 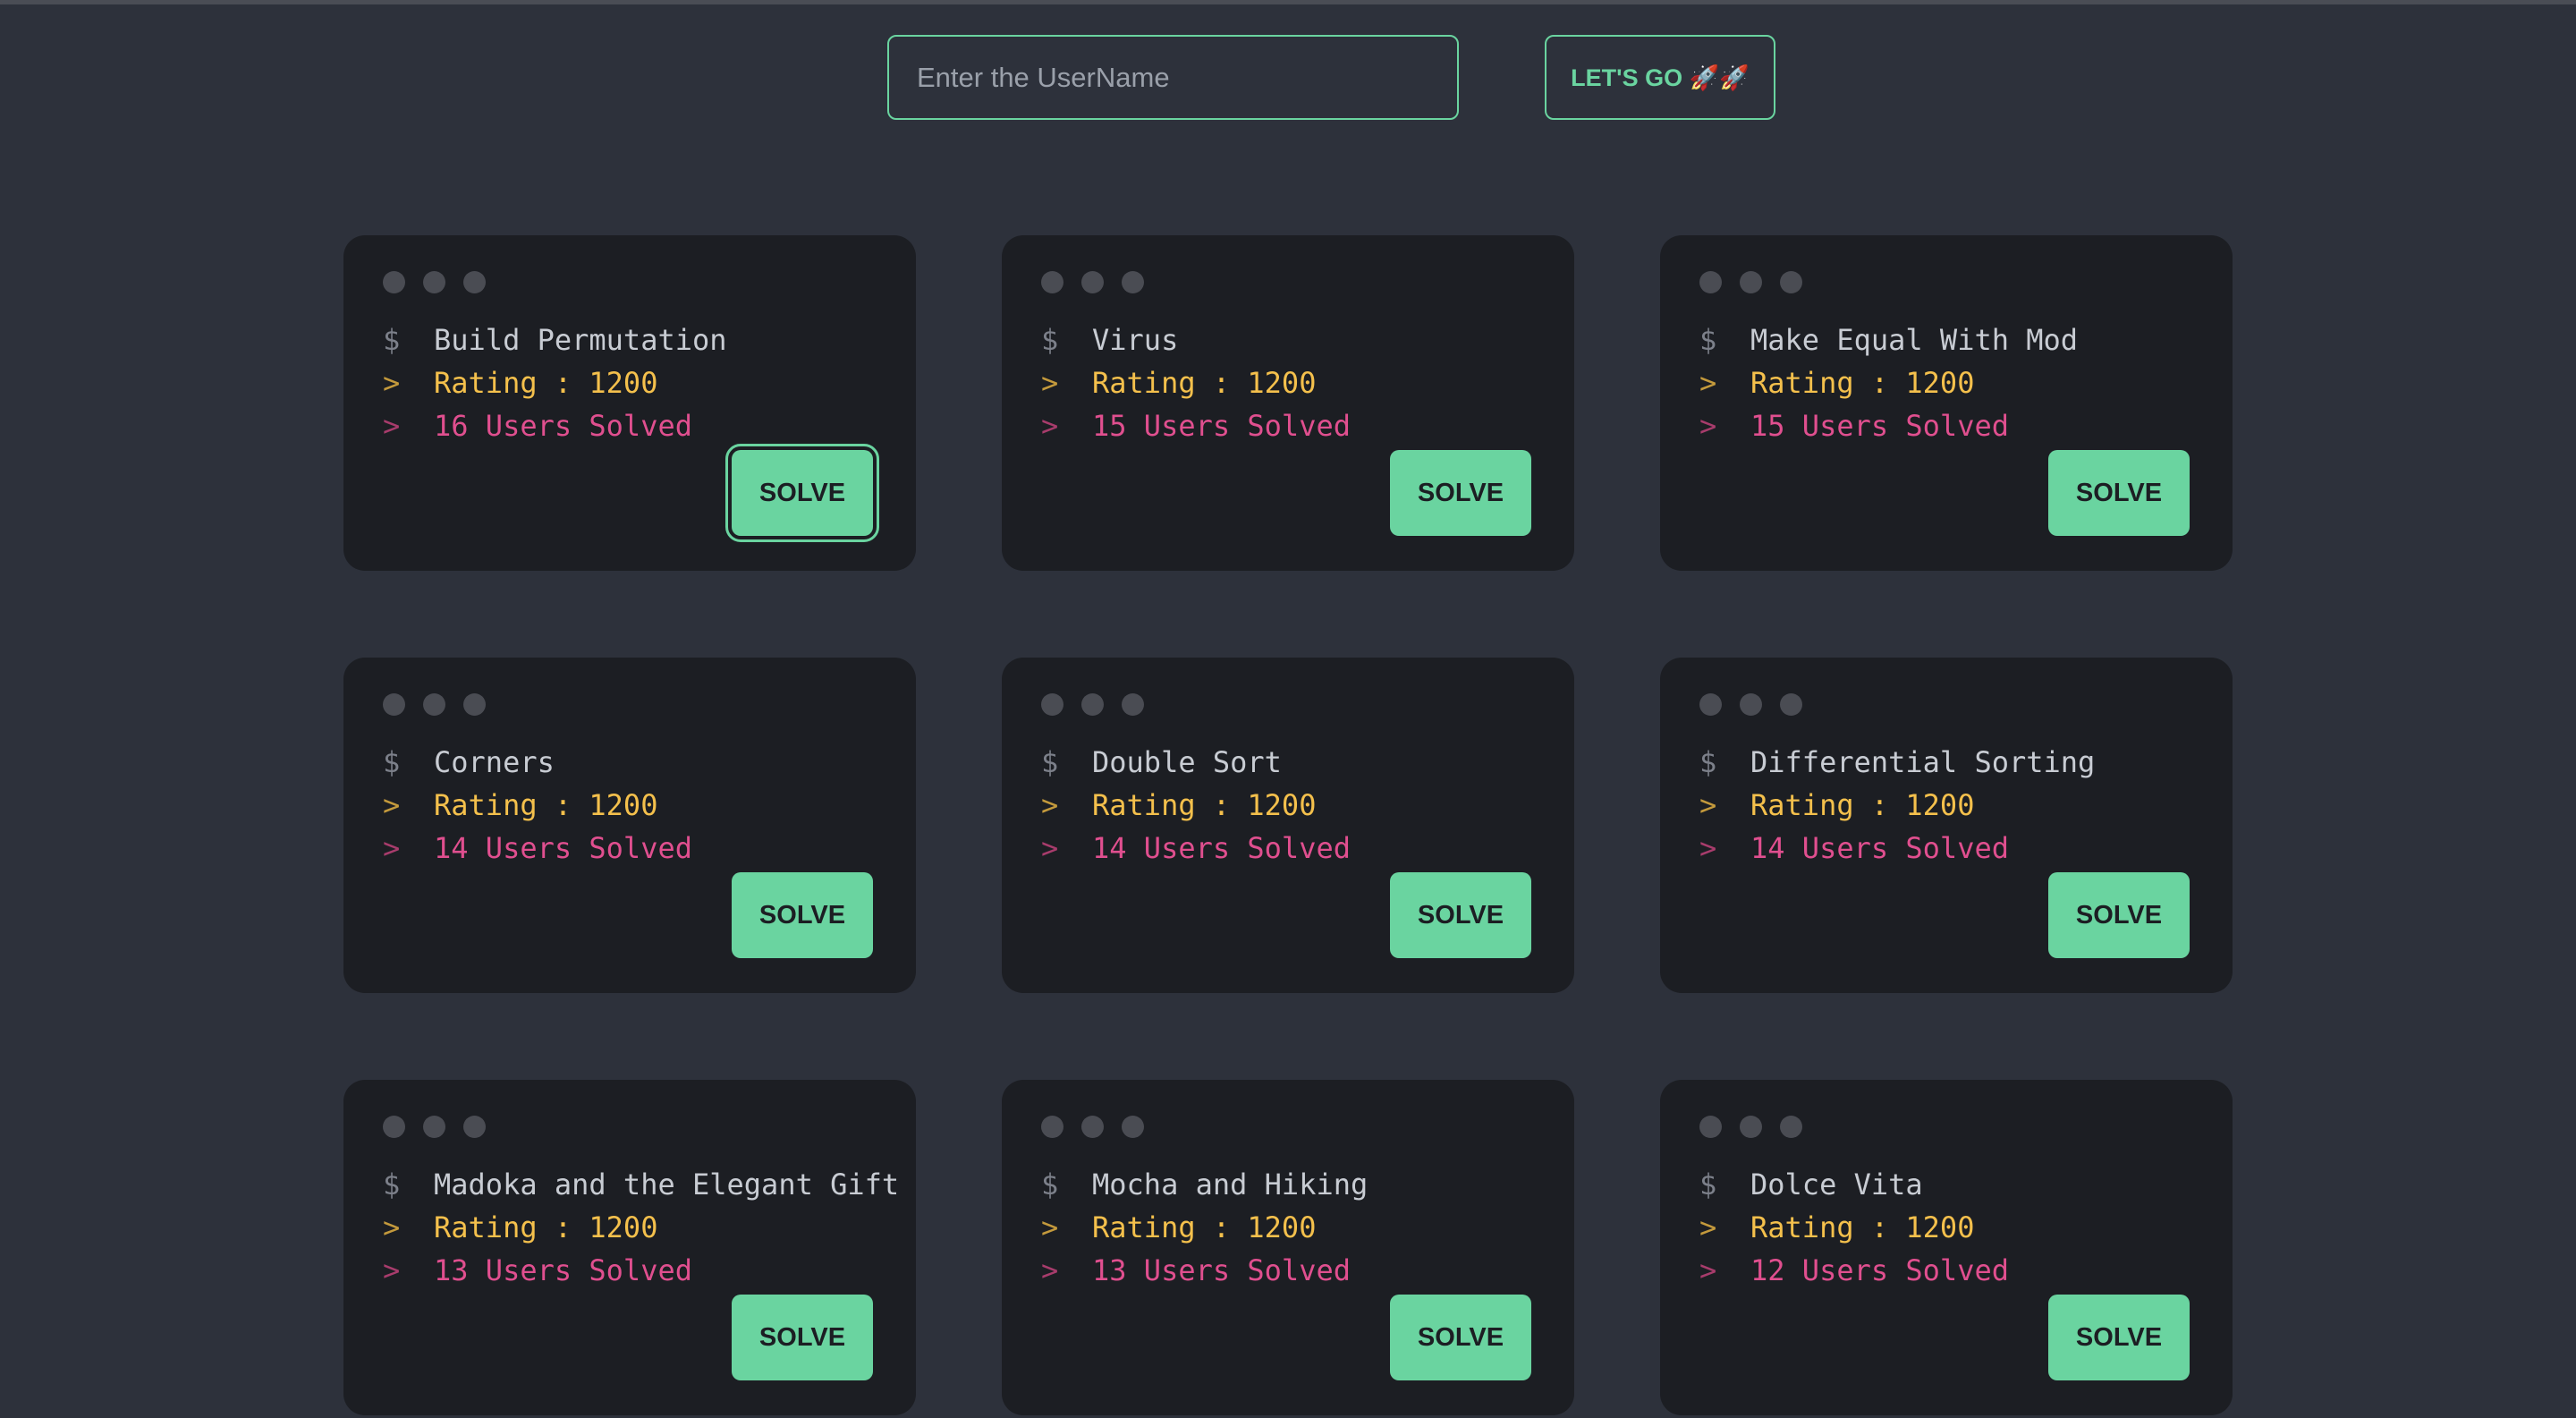 I want to click on problem-title-line: $ Virus, so click(x=1109, y=340).